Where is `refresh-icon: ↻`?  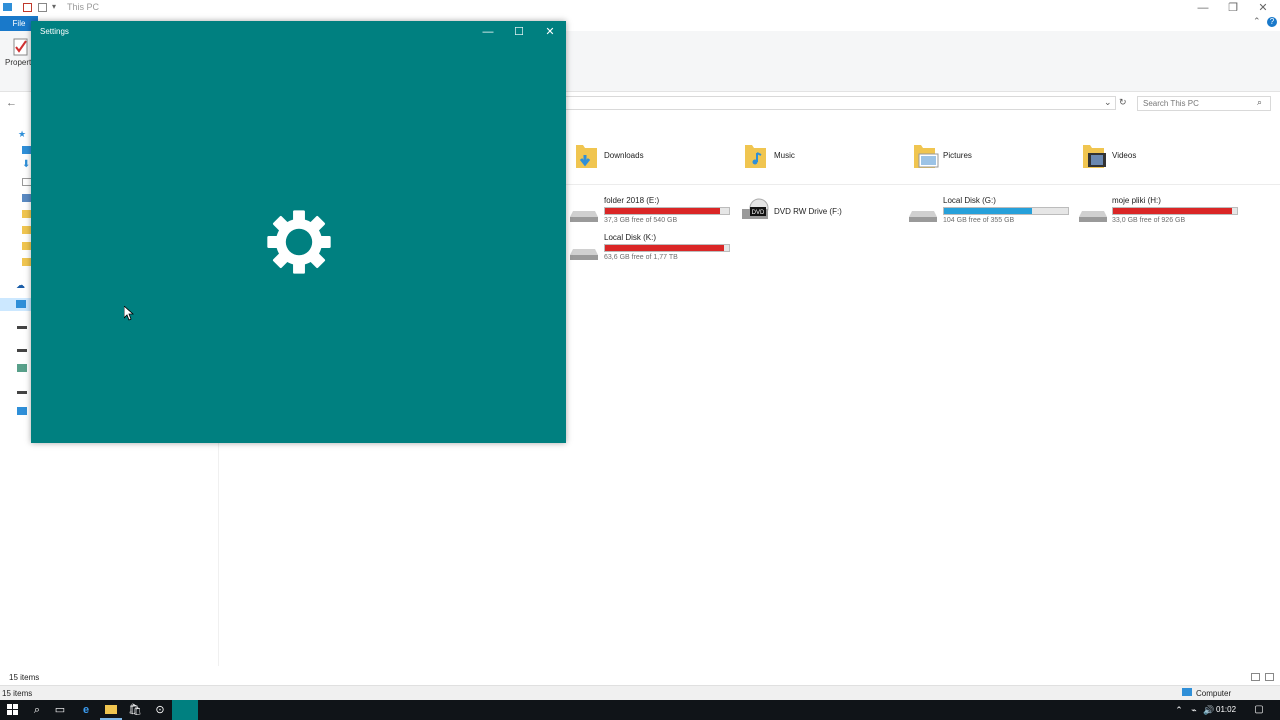 refresh-icon: ↻ is located at coordinates (1123, 102).